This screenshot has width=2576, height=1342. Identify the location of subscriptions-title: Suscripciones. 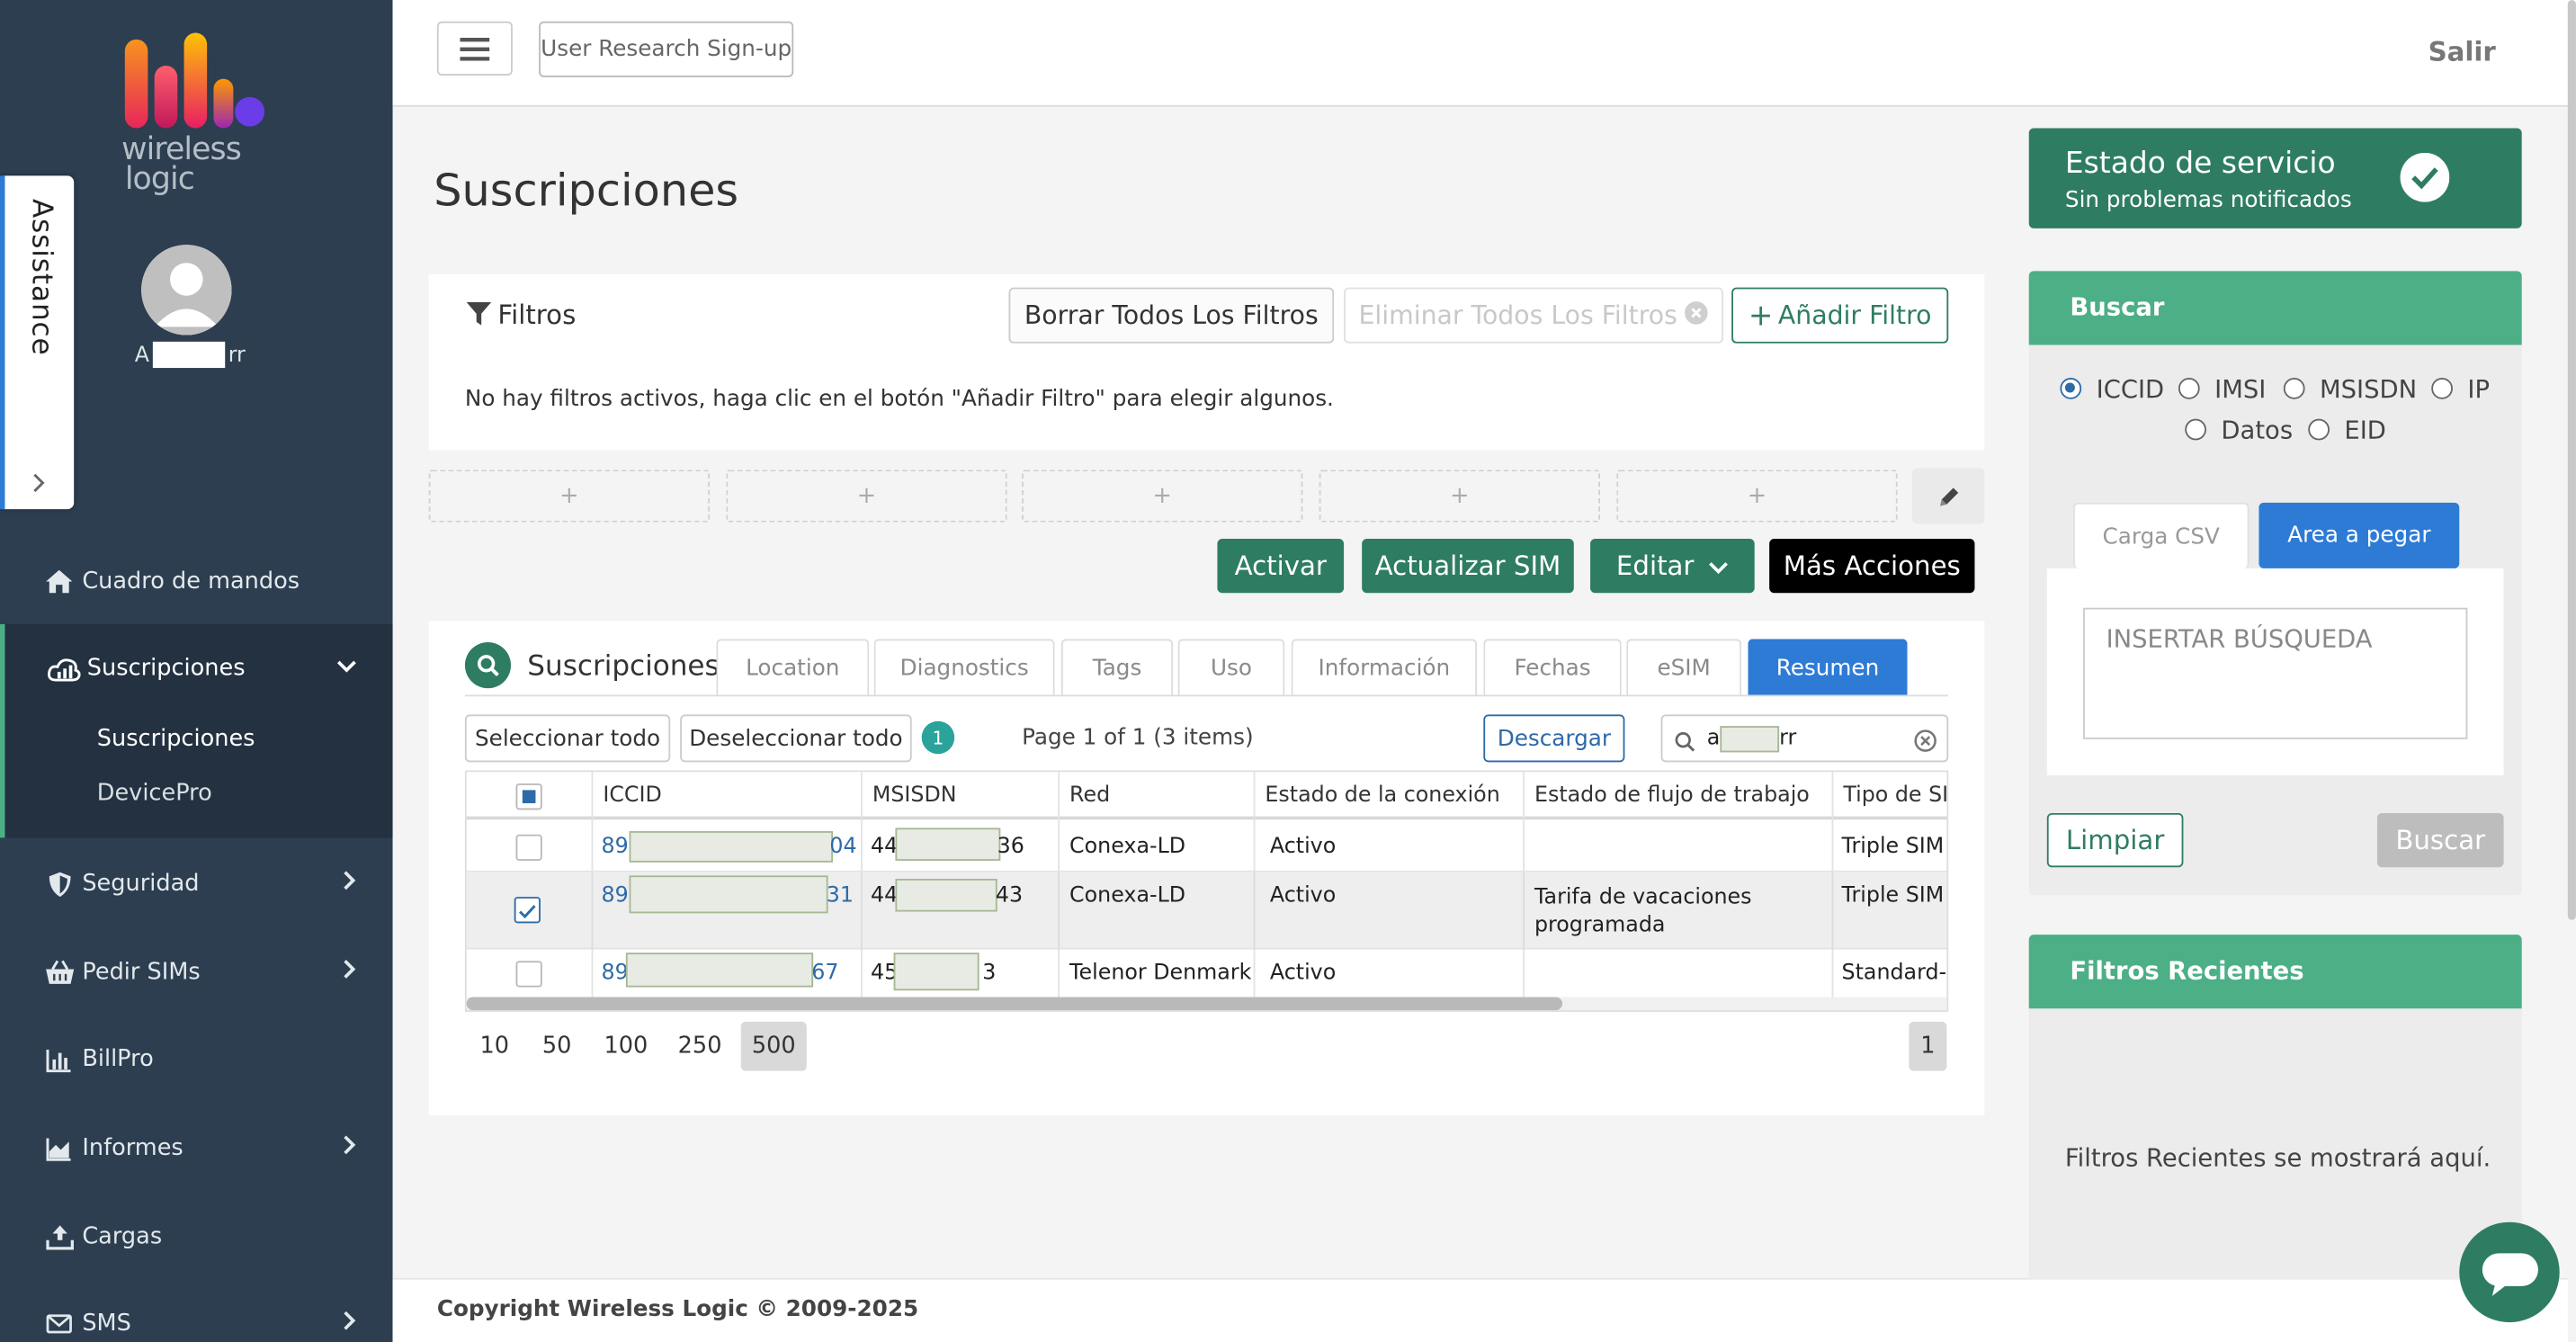
(623, 667).